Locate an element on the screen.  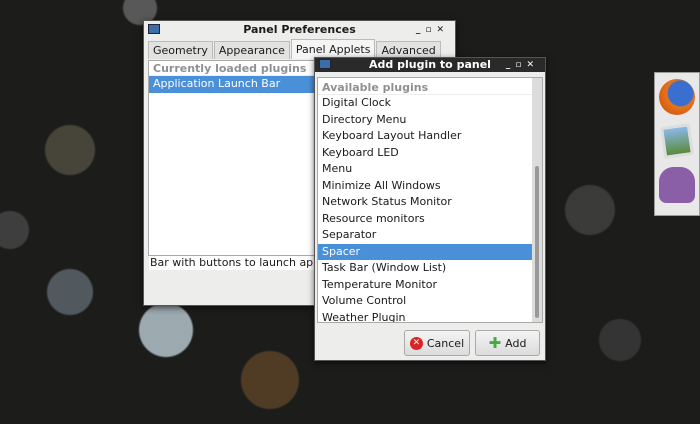
list-header: Currently loaded plugins is located at coordinates (233, 68).